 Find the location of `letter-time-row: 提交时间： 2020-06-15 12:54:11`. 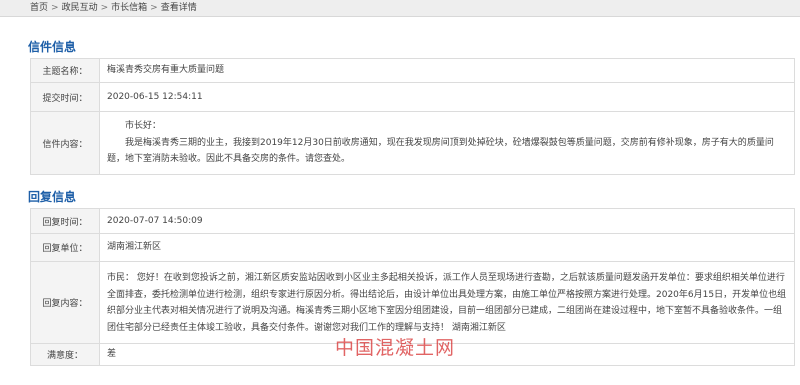

letter-time-row: 提交时间： 2020-06-15 12:54:11 is located at coordinates (412, 97).